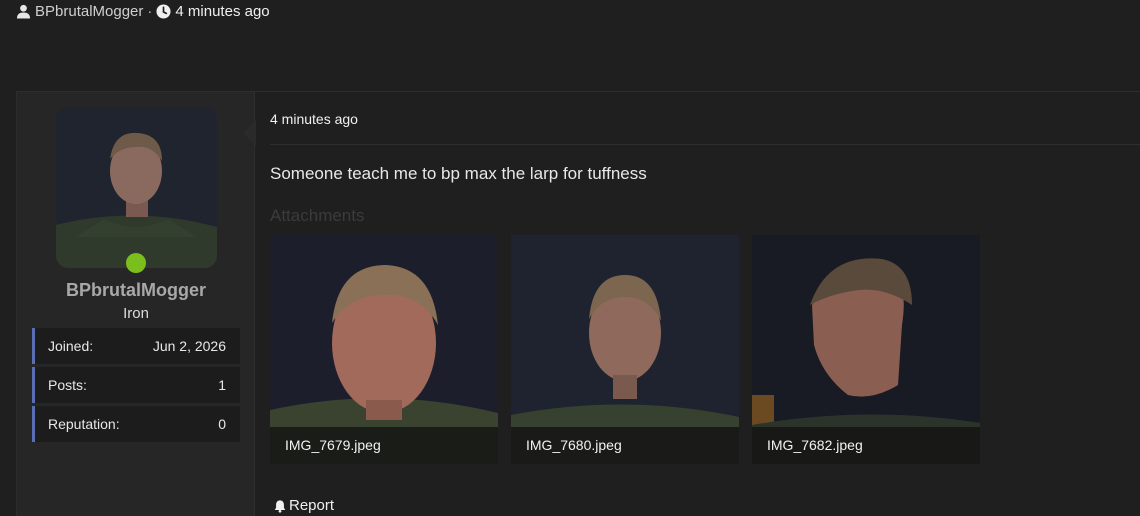  Describe the element at coordinates (189, 346) in the screenshot. I see `stat-value: Jun 2, 2026` at that location.